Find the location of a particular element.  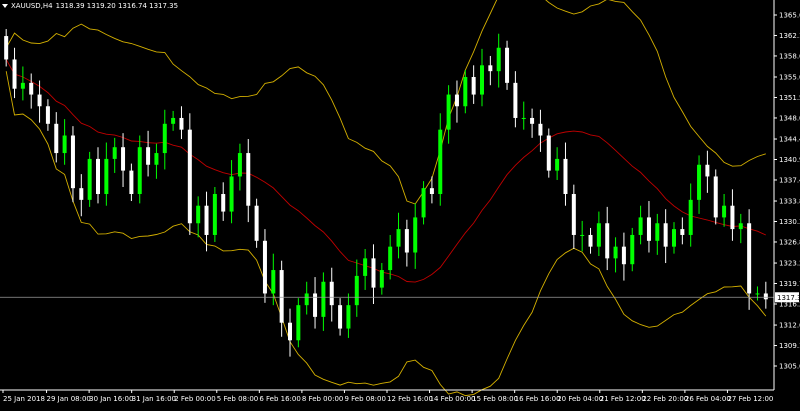

time-tick-label: 30 Jan 16:00 is located at coordinates (111, 399).